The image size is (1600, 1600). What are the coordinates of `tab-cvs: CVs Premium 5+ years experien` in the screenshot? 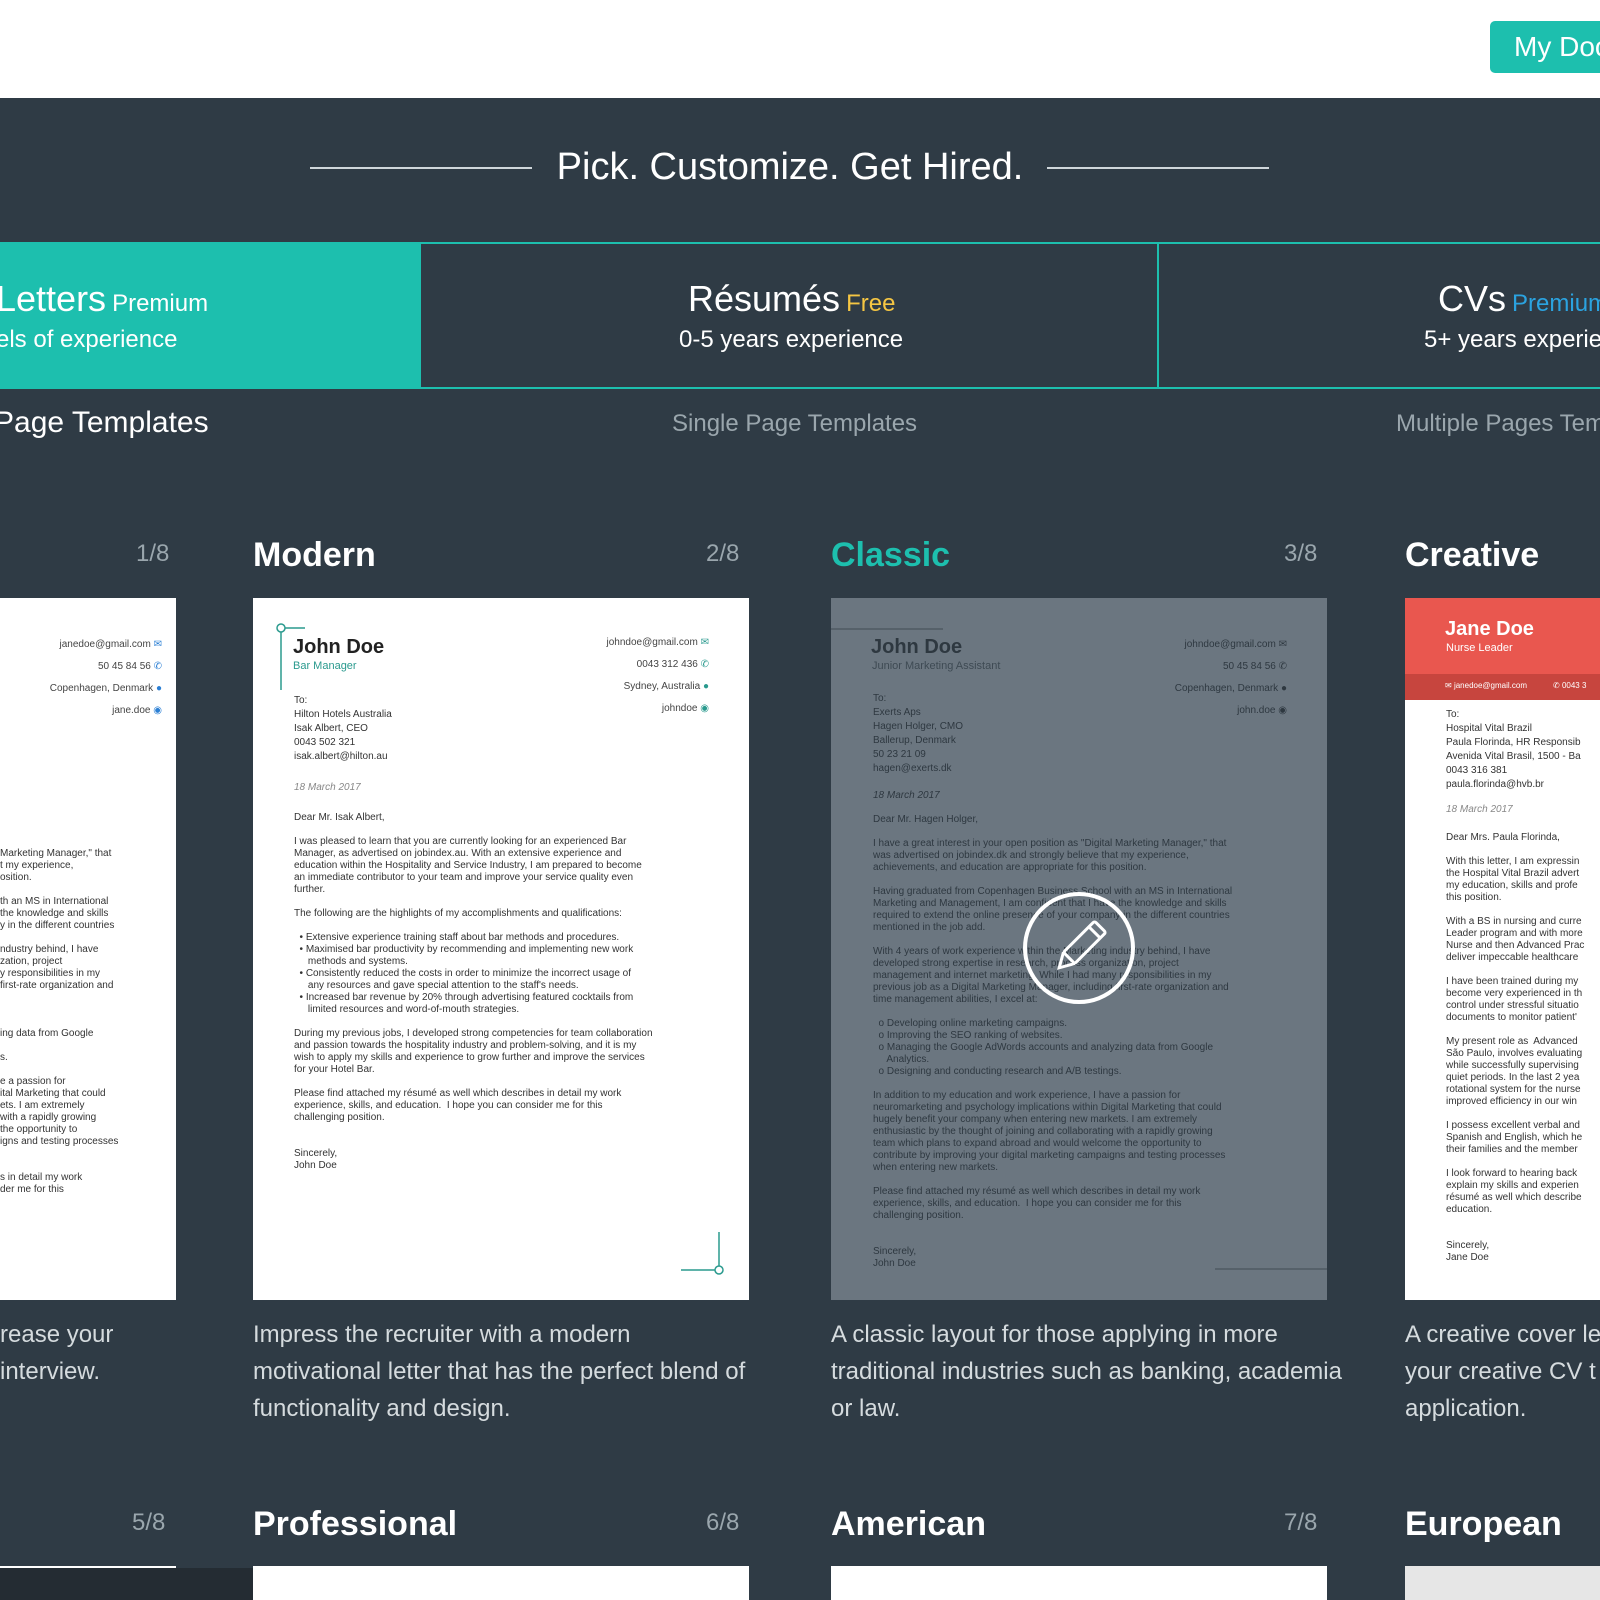 It's located at (1380, 316).